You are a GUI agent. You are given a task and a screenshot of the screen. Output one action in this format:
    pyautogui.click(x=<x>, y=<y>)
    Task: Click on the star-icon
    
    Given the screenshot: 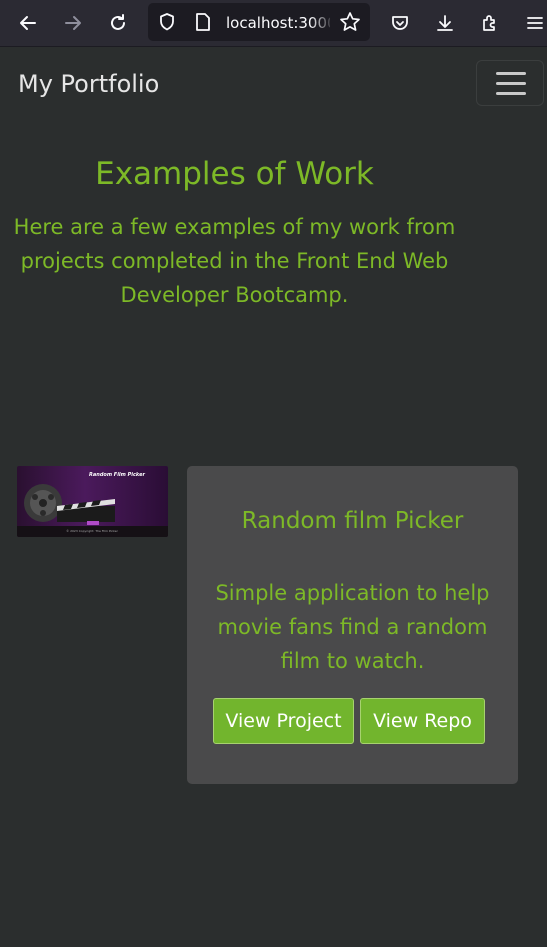 What is the action you would take?
    pyautogui.click(x=350, y=22)
    